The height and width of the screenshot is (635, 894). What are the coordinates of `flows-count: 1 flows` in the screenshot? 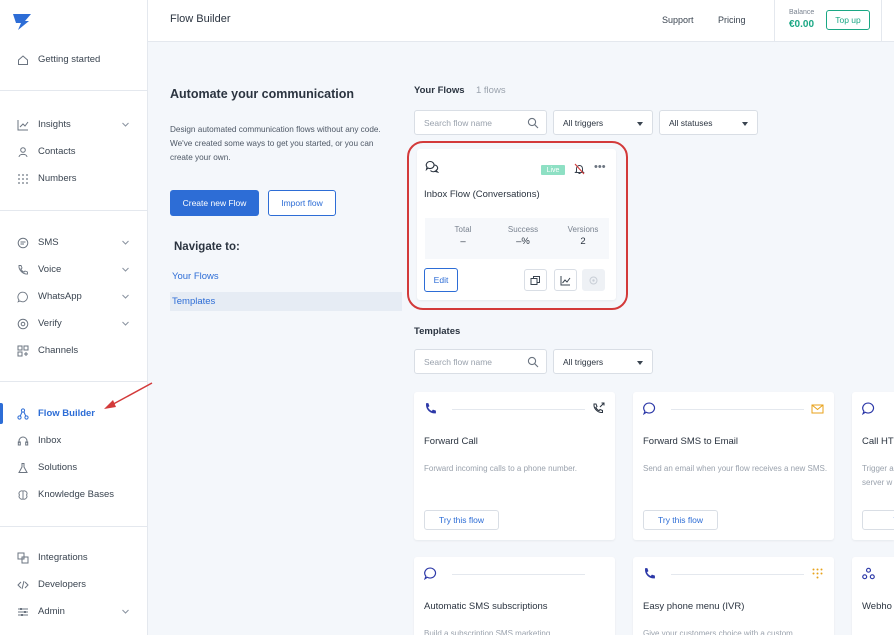 It's located at (491, 90).